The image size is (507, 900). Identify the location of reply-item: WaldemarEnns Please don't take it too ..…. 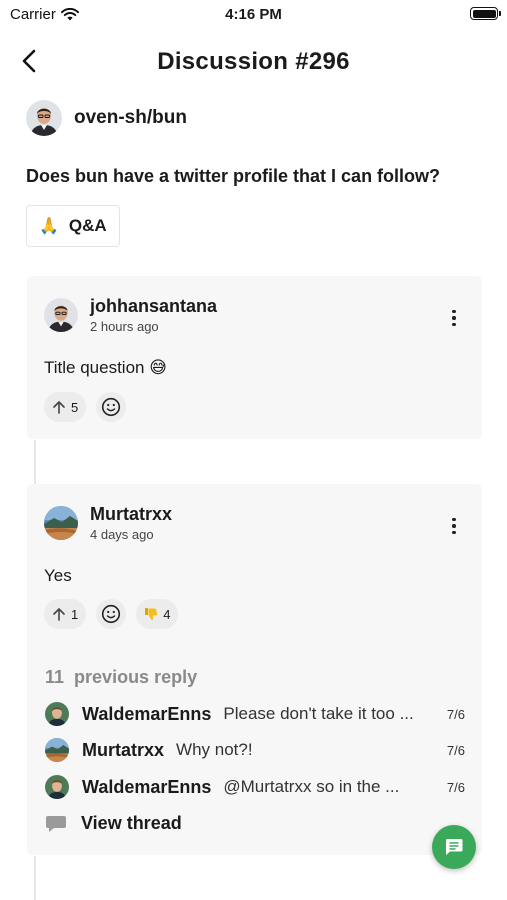
(255, 714).